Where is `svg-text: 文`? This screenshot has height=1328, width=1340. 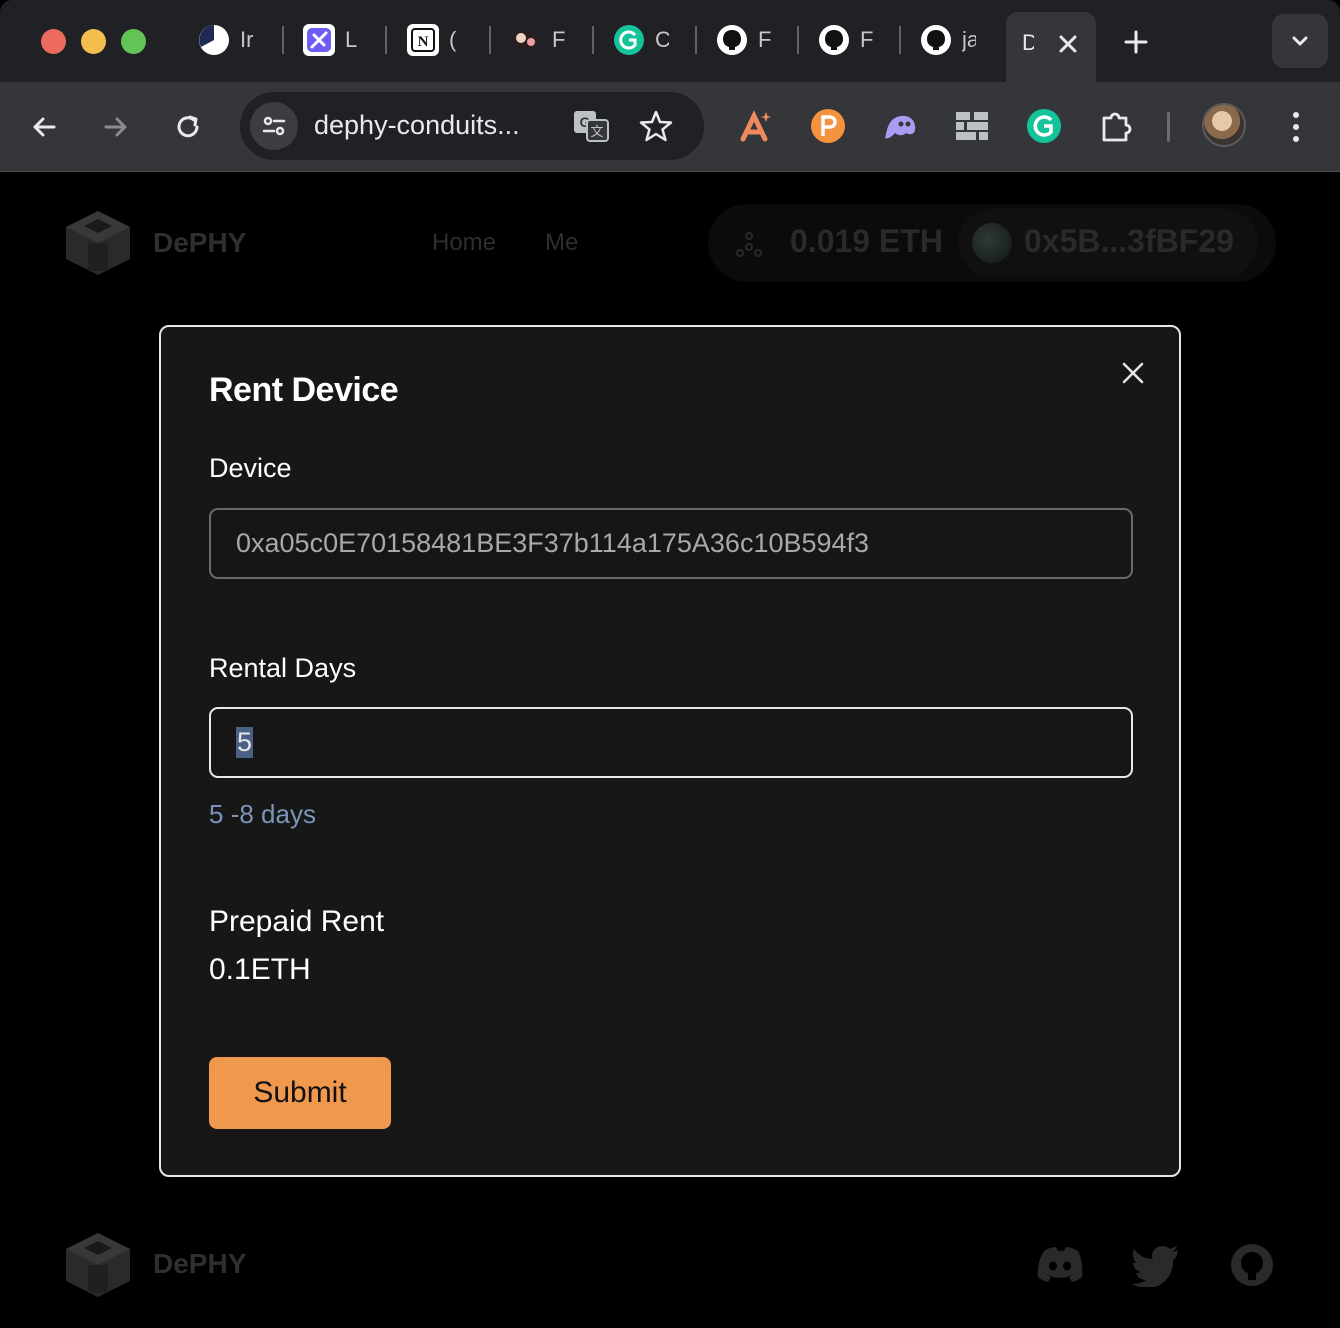 svg-text: 文 is located at coordinates (596, 132).